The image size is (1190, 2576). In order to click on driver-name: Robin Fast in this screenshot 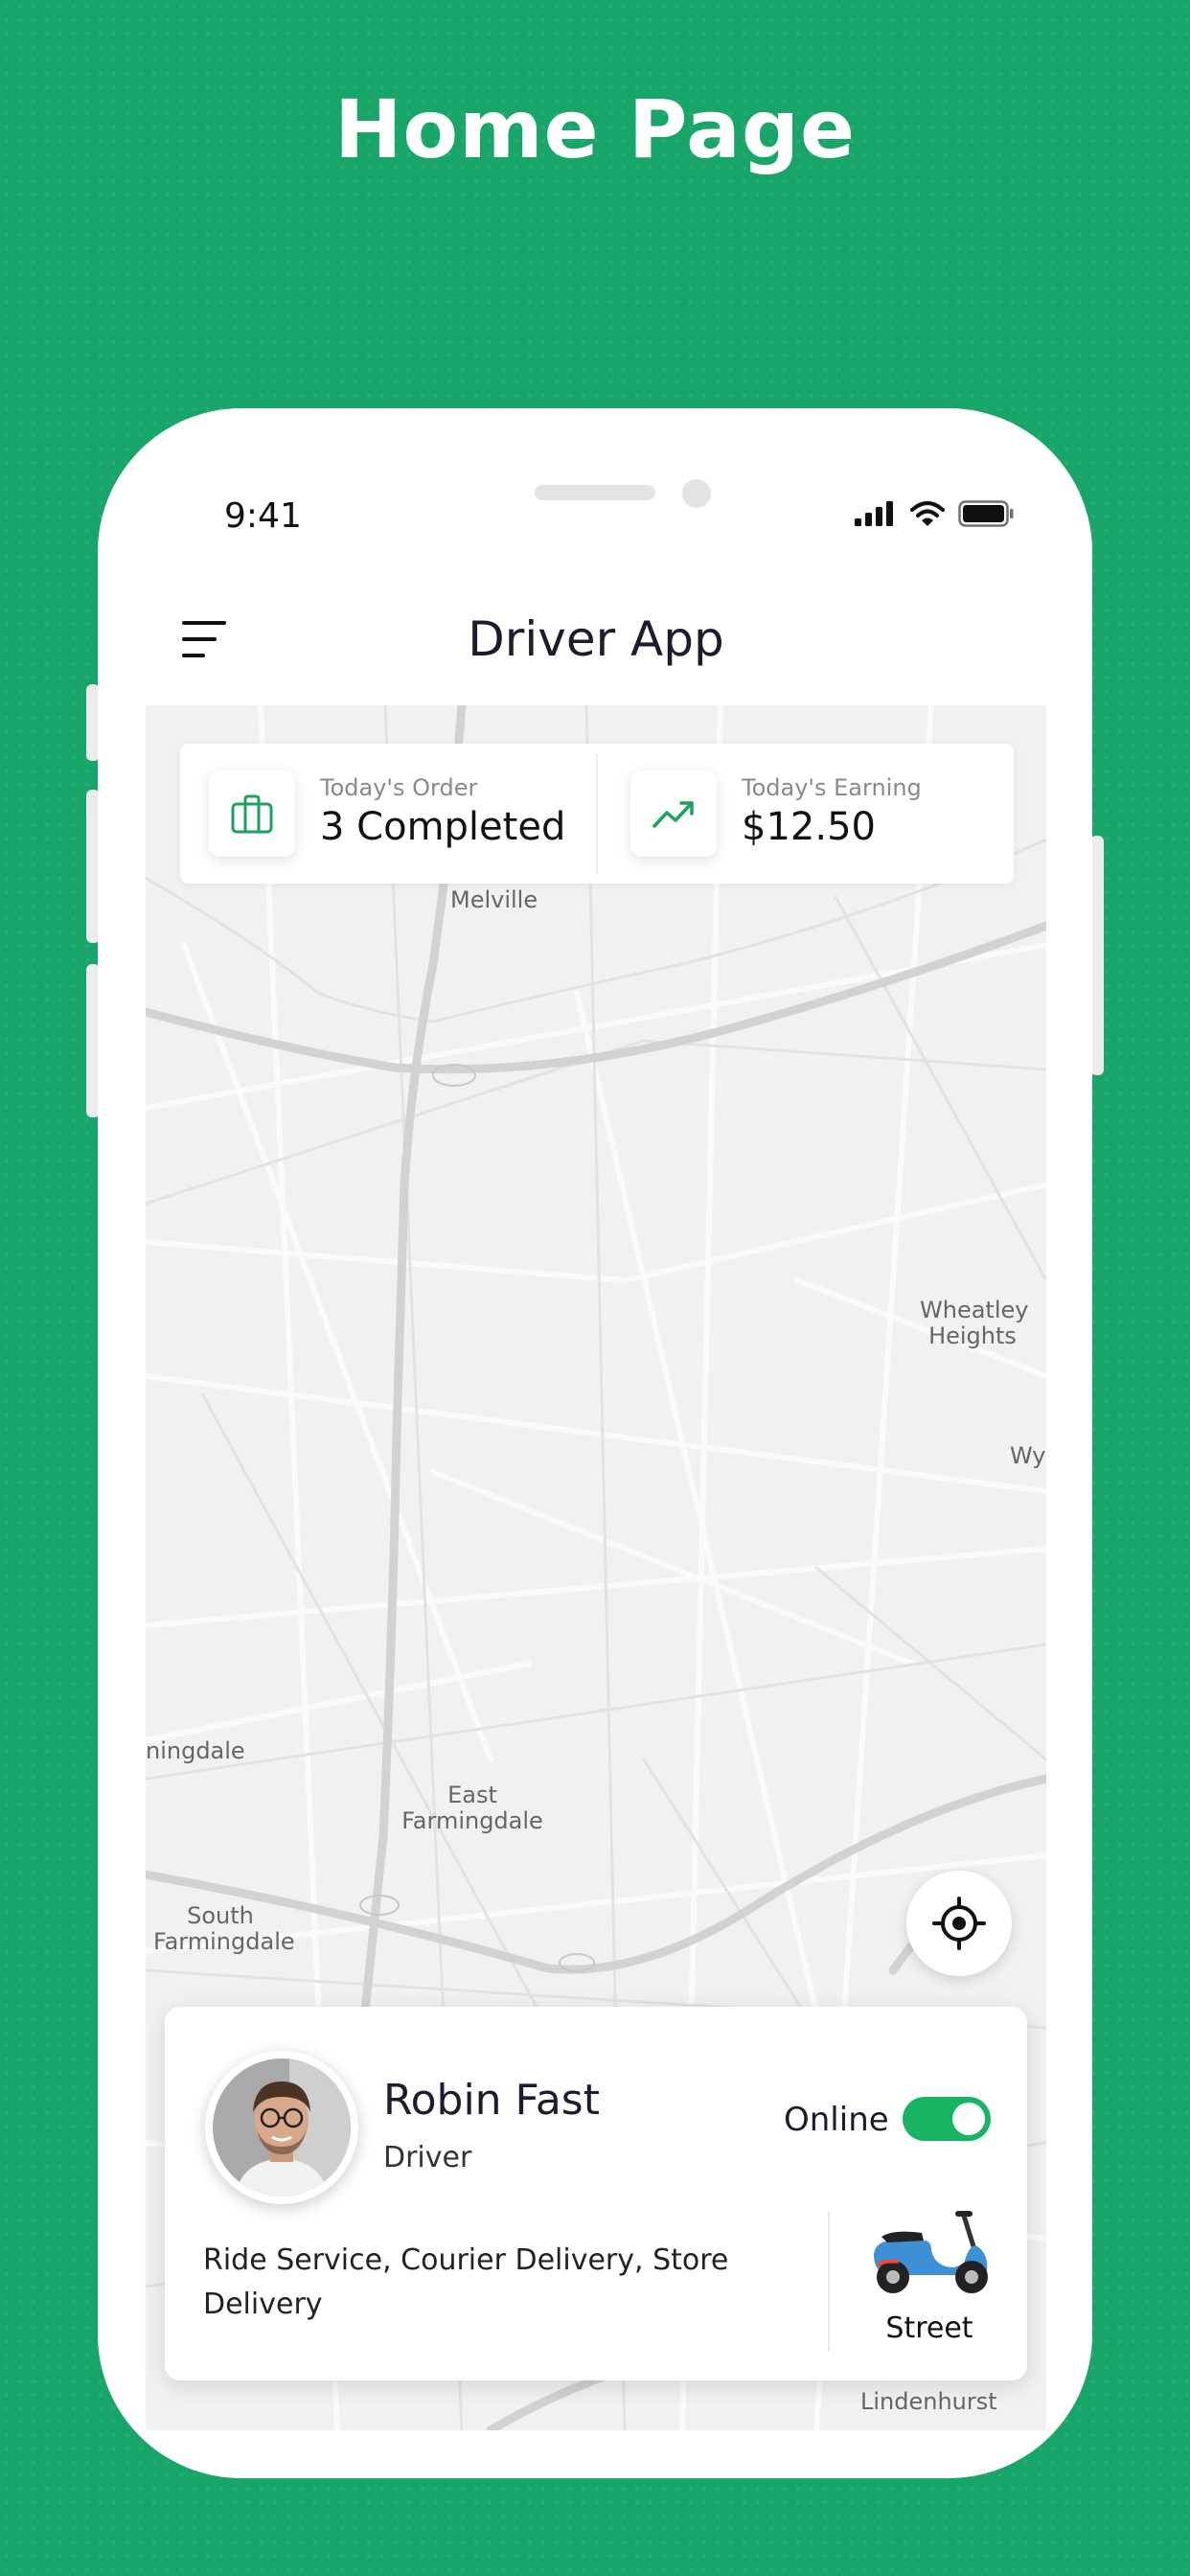, I will do `click(492, 2100)`.